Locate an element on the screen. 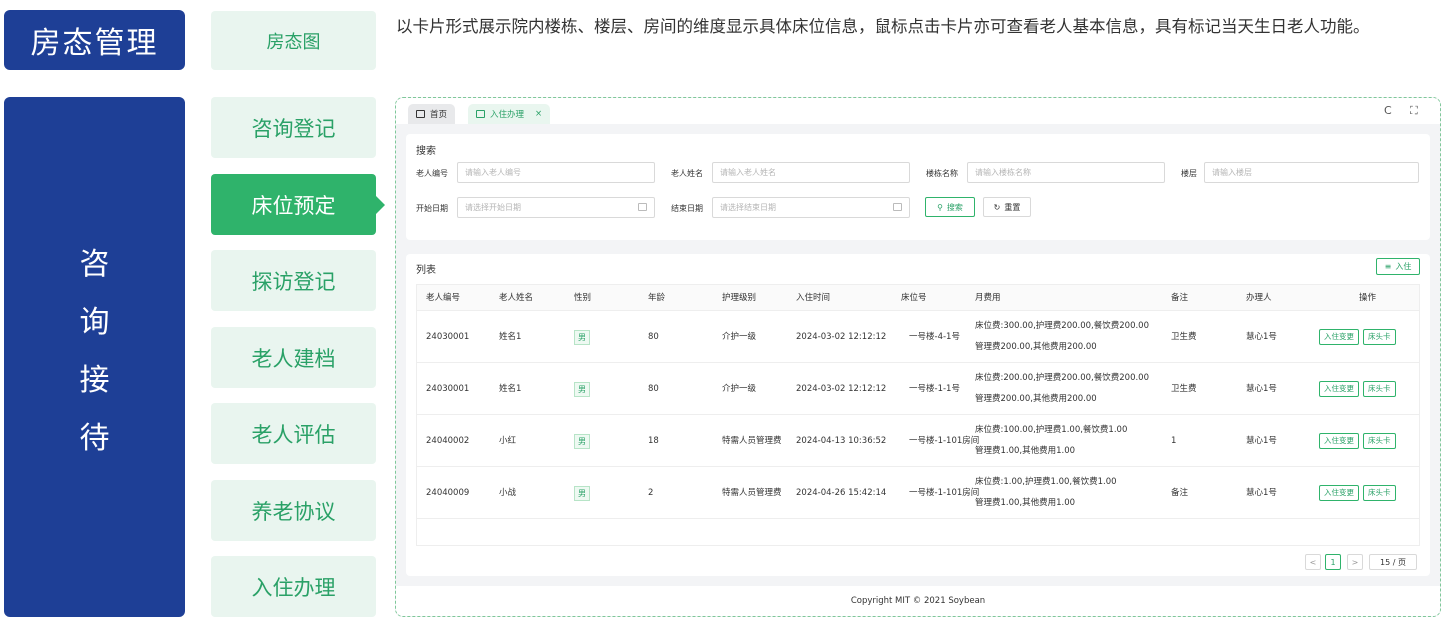 The height and width of the screenshot is (624, 1449). calendar-icon is located at coordinates (642, 207).